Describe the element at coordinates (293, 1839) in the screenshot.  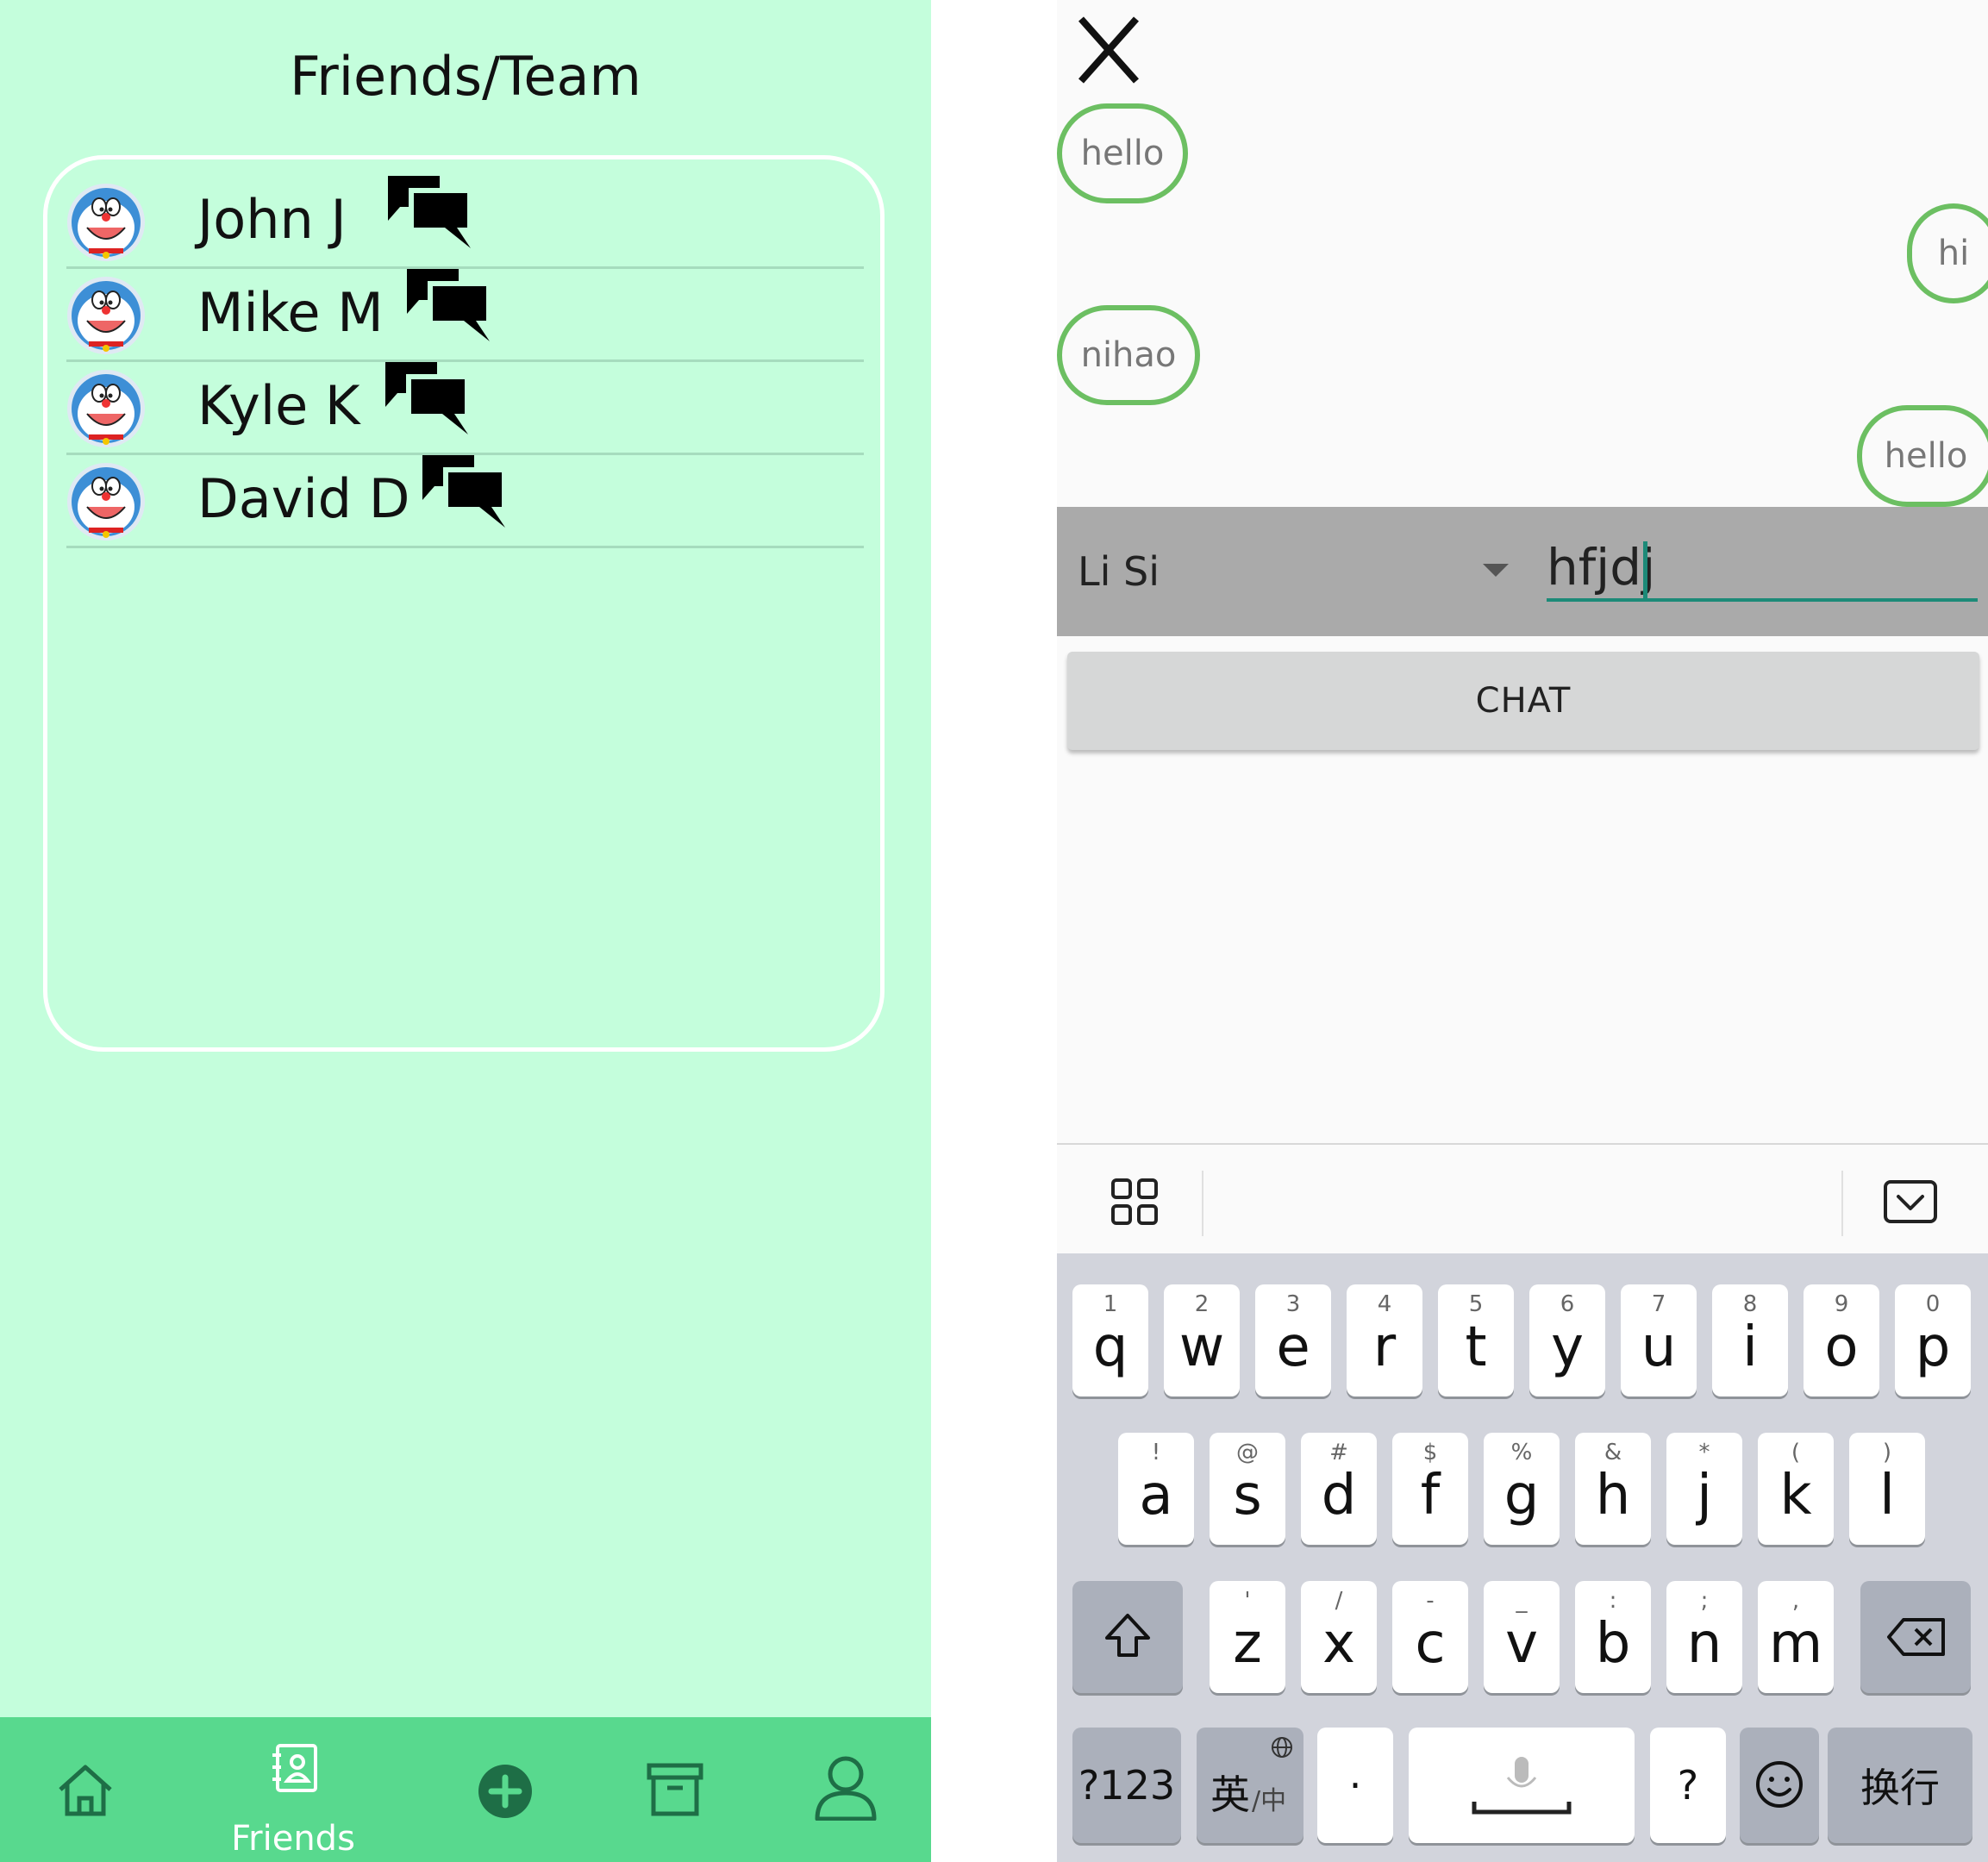
I see `nav-label-friends: Friends` at that location.